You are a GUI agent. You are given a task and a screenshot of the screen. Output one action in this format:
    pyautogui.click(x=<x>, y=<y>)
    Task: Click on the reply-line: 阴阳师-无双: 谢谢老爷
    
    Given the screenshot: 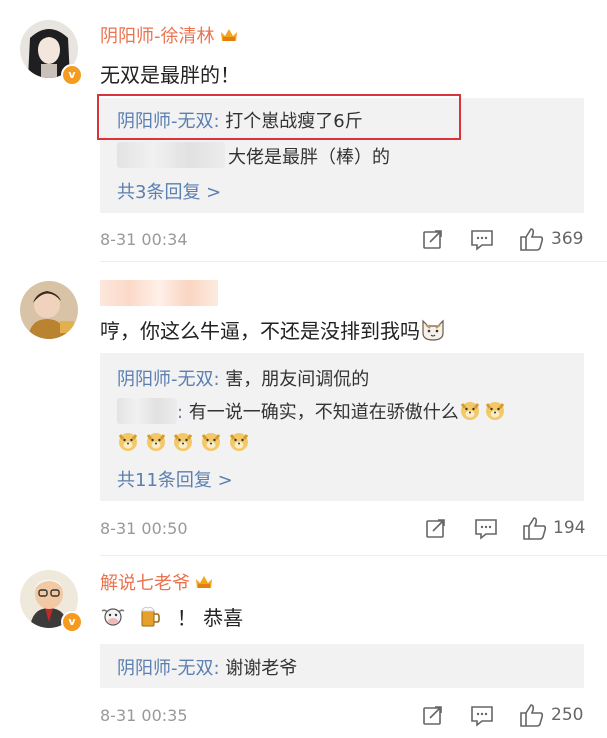 What is the action you would take?
    pyautogui.click(x=207, y=668)
    